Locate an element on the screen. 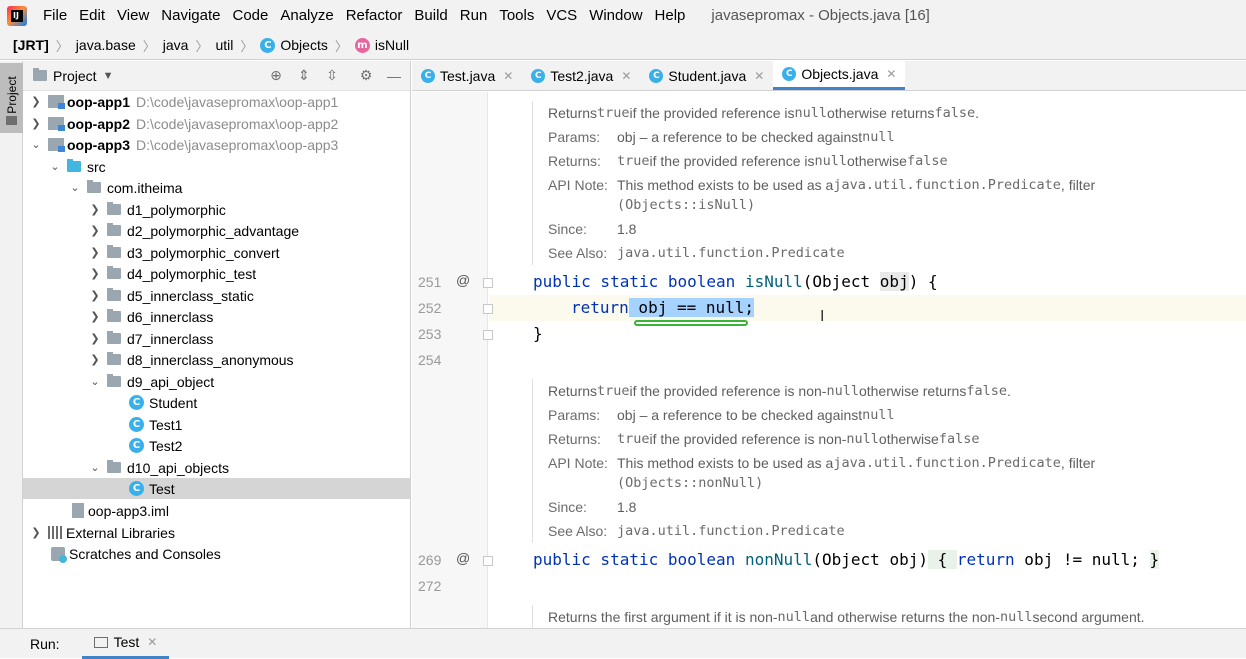  doc-see-also: See Also: java.util.function.Predicate is located at coordinates (890, 253).